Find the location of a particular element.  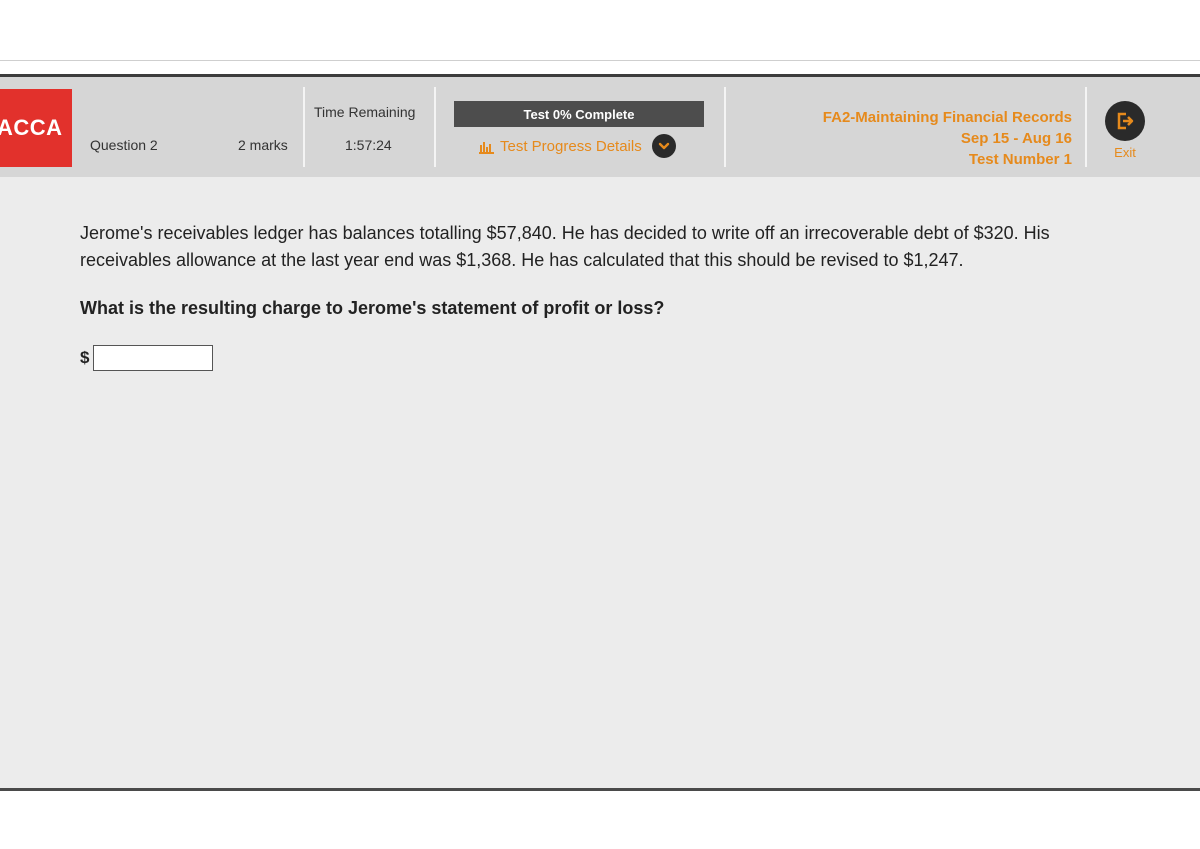

bar-chart-icon is located at coordinates (486, 147).